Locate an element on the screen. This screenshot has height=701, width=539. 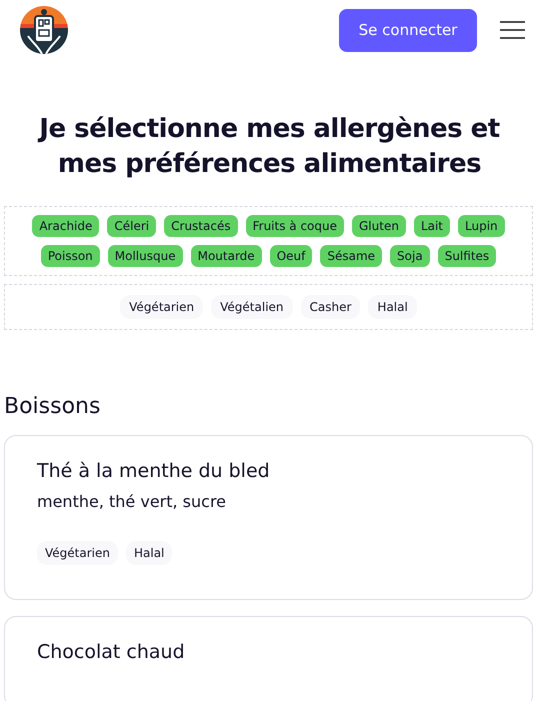
menu-icon is located at coordinates (512, 30).